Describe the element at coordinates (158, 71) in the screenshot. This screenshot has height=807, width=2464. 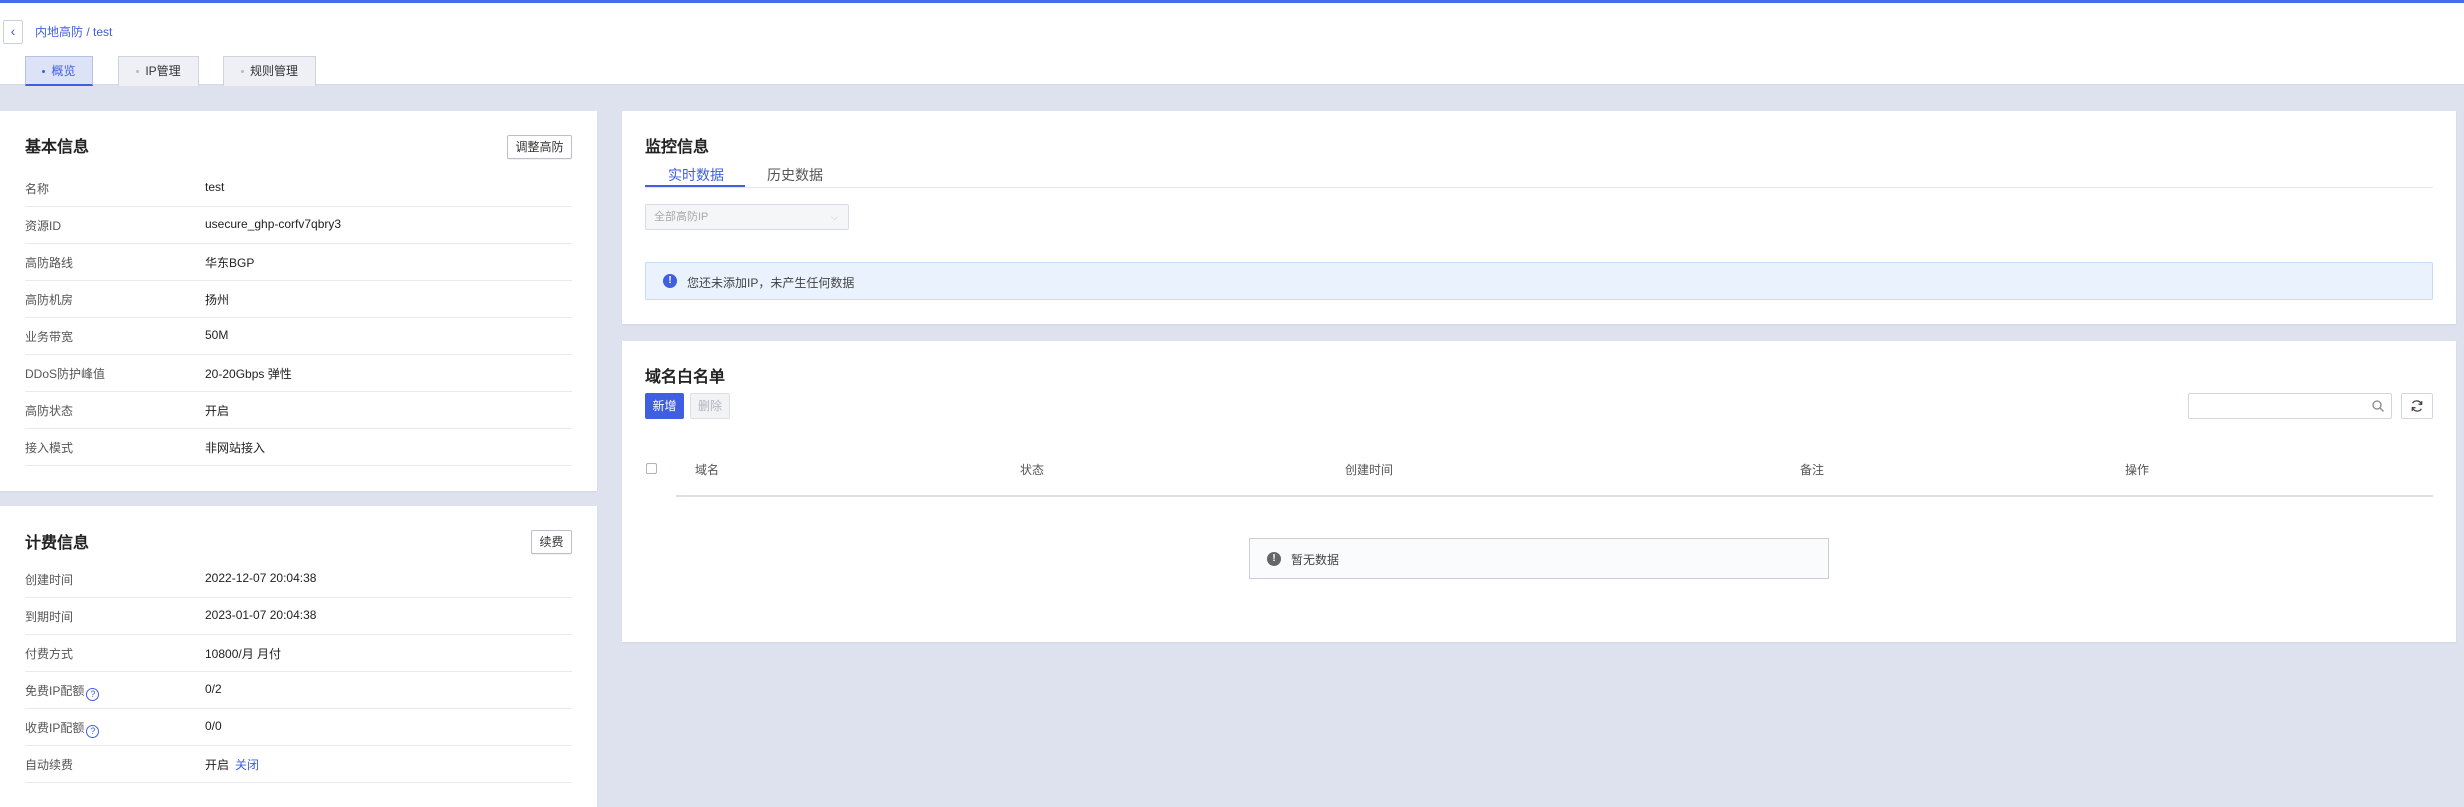
I see `tab-ip-management: IP管理` at that location.